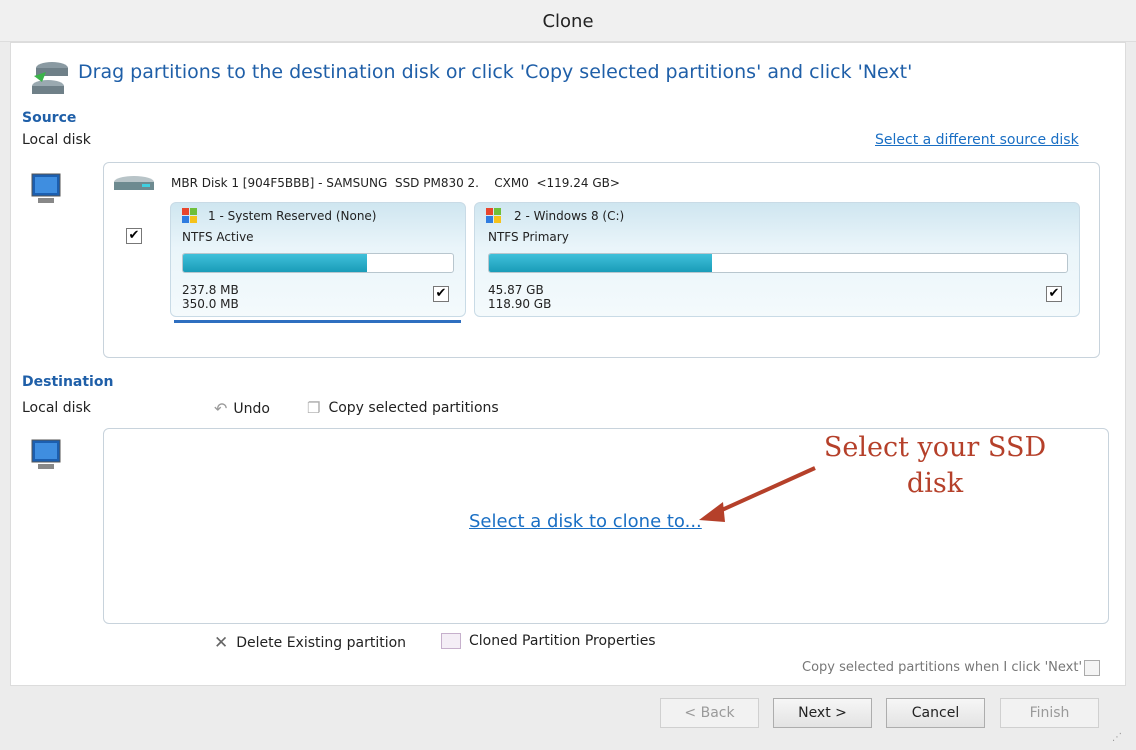 The height and width of the screenshot is (750, 1136). Describe the element at coordinates (935, 713) in the screenshot. I see `cancel-button: Cancel` at that location.